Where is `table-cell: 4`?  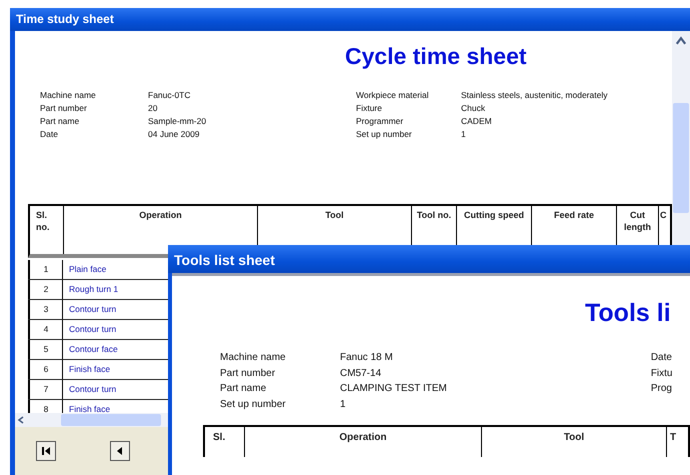
table-cell: 4 is located at coordinates (45, 329).